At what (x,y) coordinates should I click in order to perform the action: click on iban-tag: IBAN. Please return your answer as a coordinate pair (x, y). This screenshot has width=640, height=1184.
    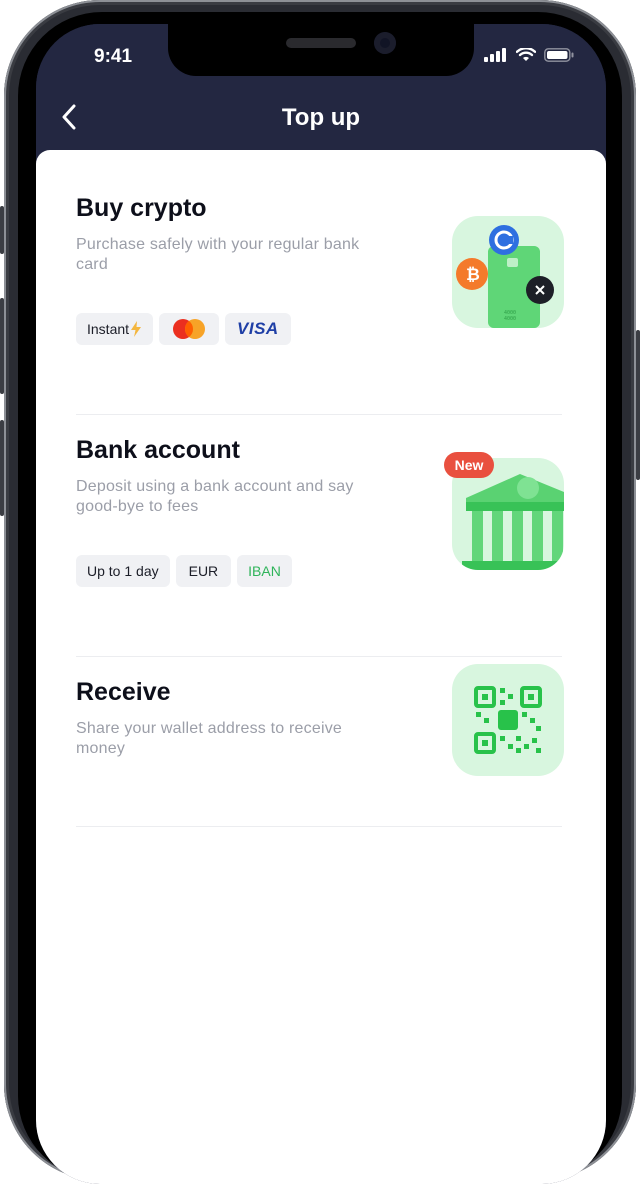
    Looking at the image, I should click on (264, 571).